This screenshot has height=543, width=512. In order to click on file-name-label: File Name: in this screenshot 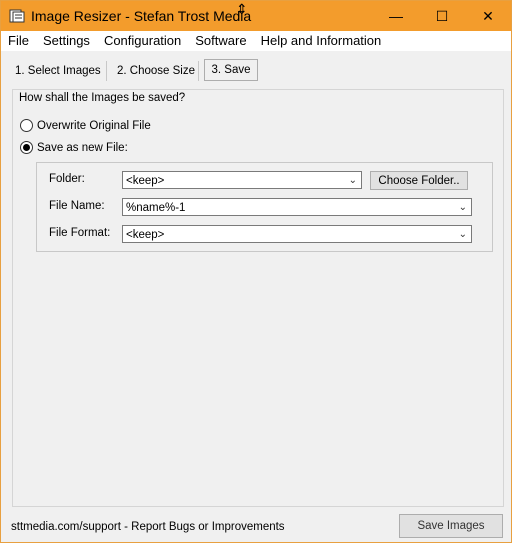, I will do `click(77, 206)`.